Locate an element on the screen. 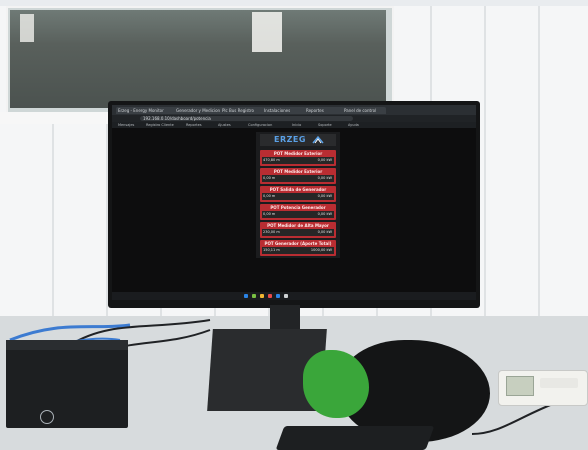 The image size is (588, 450). ac-remote-buttons is located at coordinates (559, 383).